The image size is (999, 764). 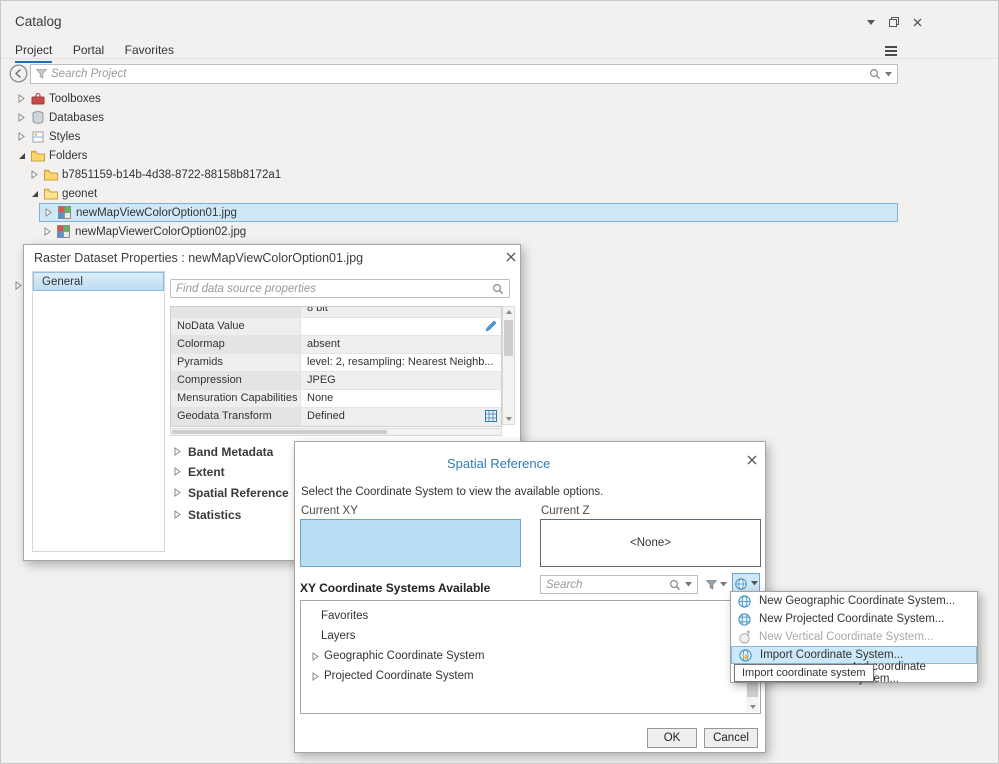 I want to click on globe-geographic-icon, so click(x=744, y=601).